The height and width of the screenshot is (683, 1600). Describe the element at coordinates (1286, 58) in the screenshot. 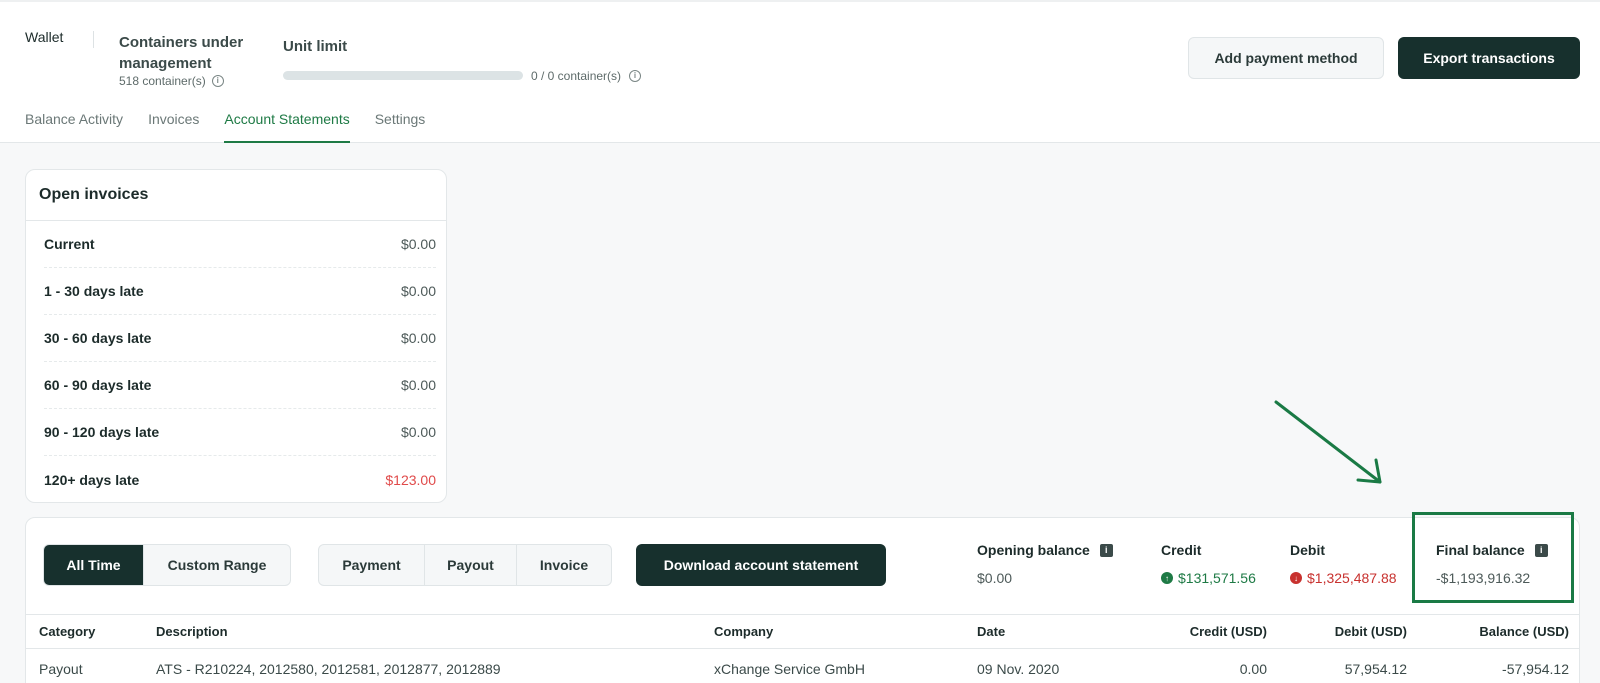

I see `add-payment-method-button: Add payment method` at that location.